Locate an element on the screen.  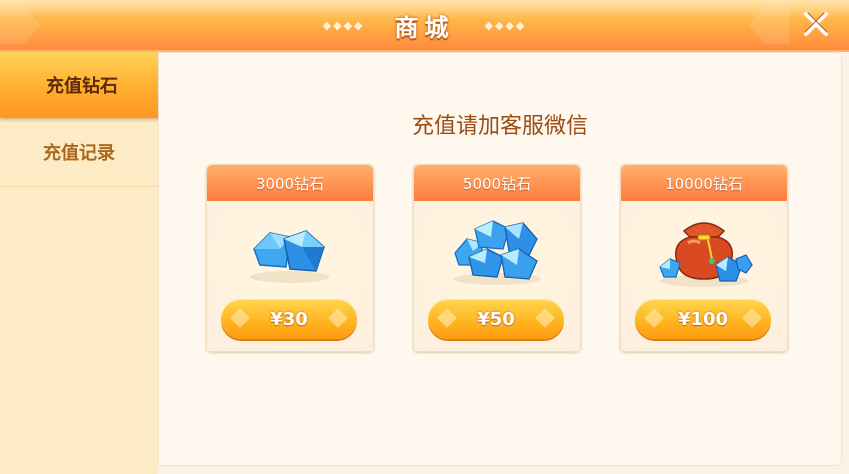
card-body: ¥30 is located at coordinates (290, 276).